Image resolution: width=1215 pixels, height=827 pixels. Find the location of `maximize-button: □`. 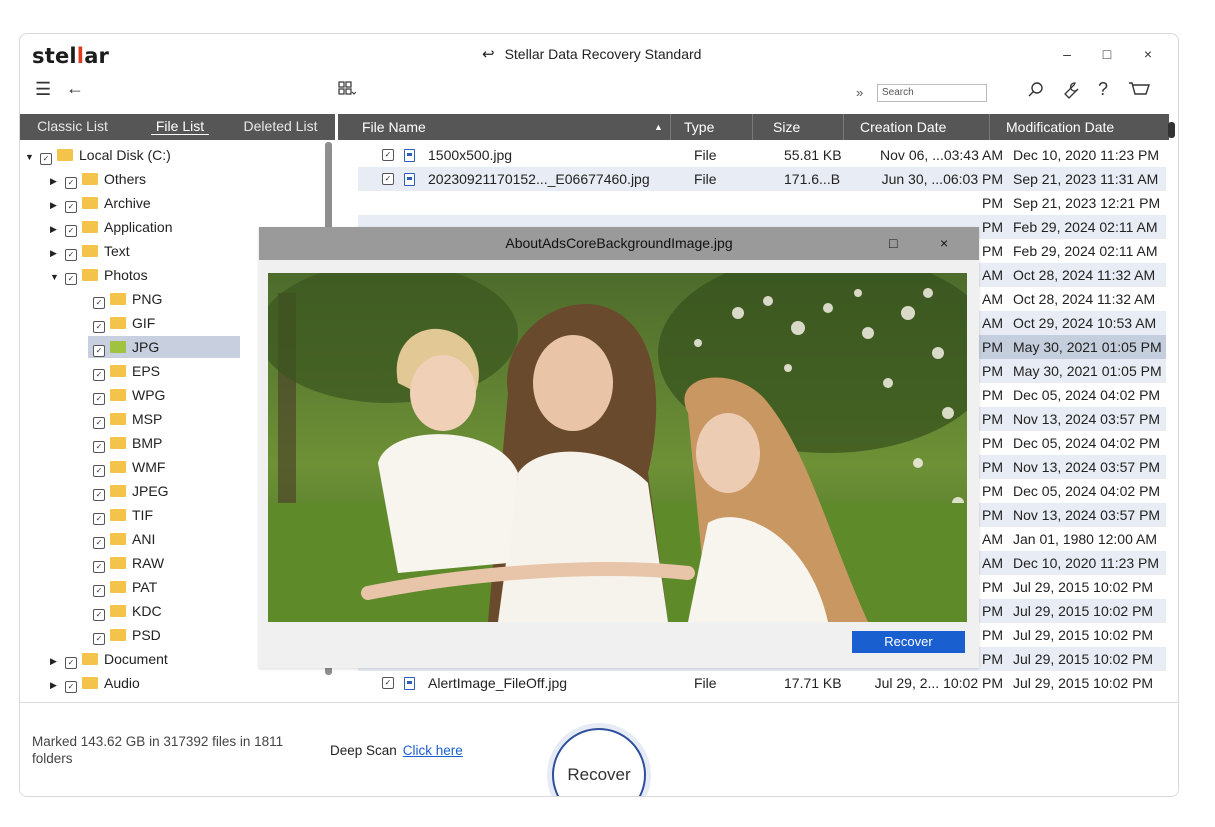

maximize-button: □ is located at coordinates (1107, 54).